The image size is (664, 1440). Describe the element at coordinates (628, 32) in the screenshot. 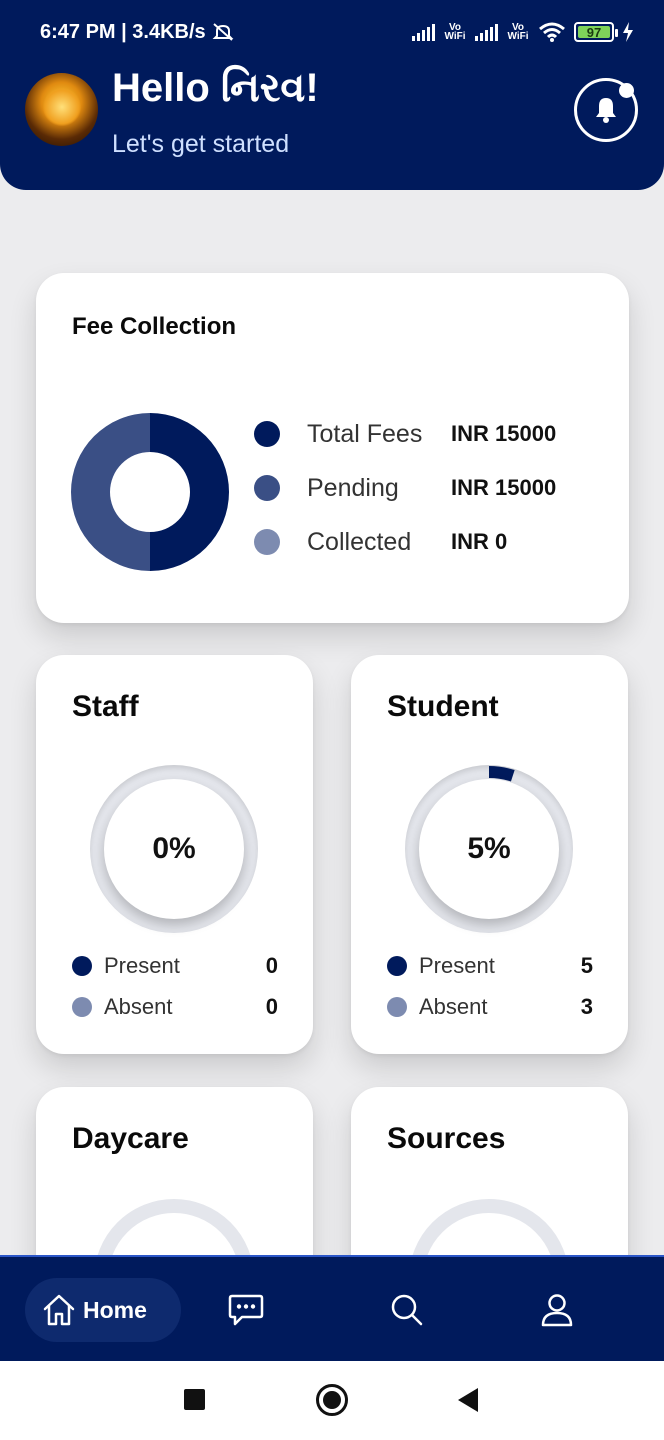

I see `charging-icon` at that location.